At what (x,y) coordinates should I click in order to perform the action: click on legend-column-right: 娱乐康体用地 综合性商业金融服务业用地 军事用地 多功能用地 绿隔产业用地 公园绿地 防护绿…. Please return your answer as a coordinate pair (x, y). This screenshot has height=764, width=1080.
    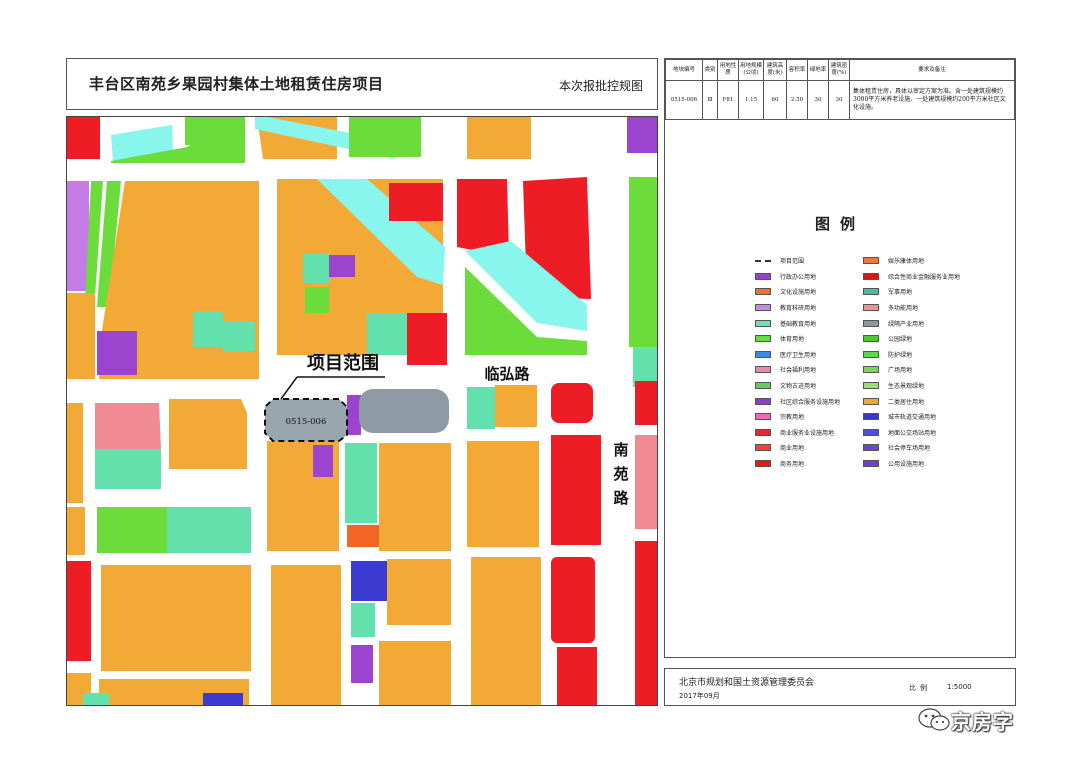
    Looking at the image, I should click on (938, 362).